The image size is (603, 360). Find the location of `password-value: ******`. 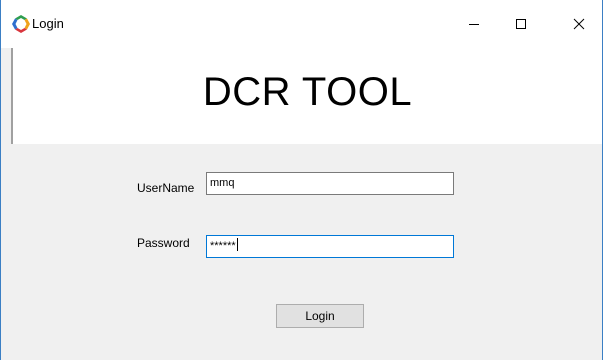

password-value: ****** is located at coordinates (223, 246).